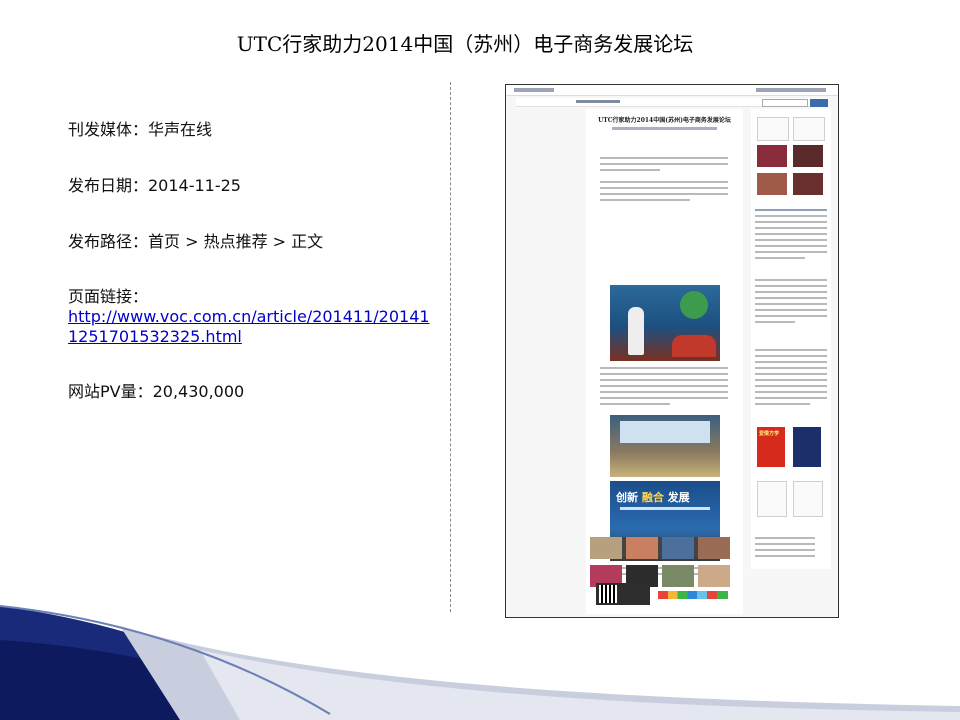  Describe the element at coordinates (465, 44) in the screenshot. I see `slide-title: UTC行家助力2014中国（苏州）电子商务发展论坛` at that location.